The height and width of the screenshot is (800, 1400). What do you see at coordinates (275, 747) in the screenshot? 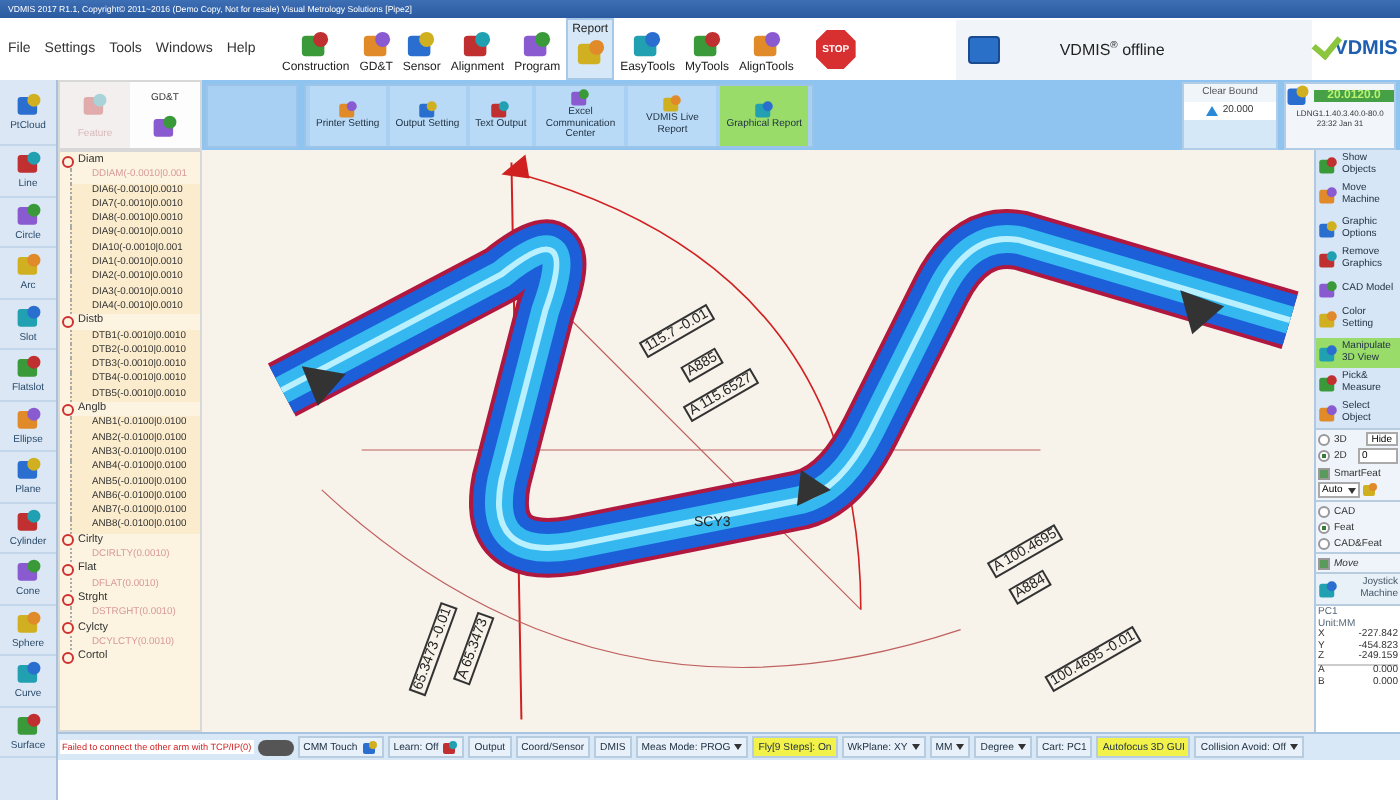
I see `toggle-switch-icon` at bounding box center [275, 747].